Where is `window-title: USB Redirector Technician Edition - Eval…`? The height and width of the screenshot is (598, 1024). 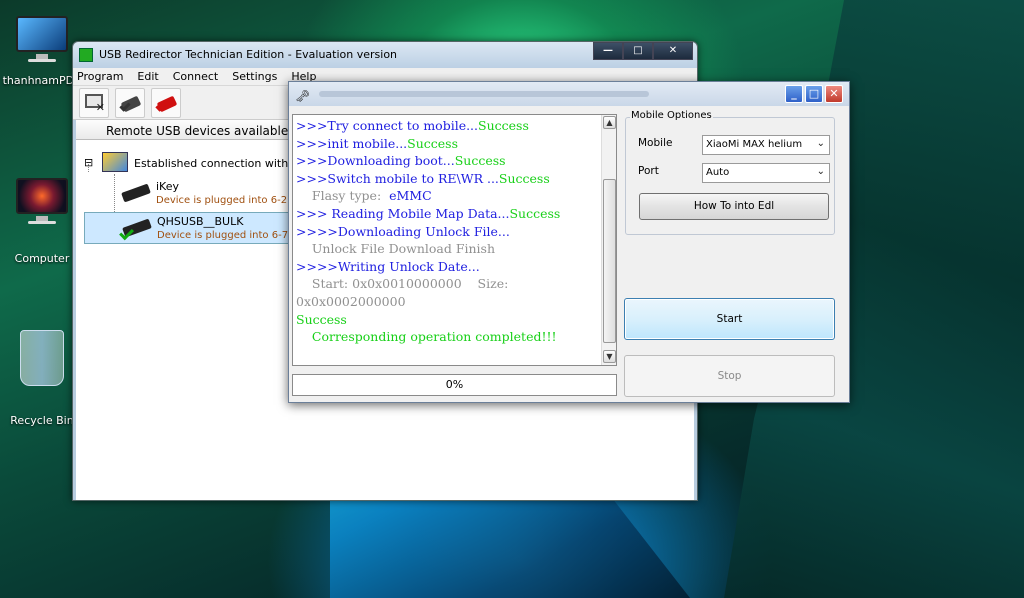 window-title: USB Redirector Technician Edition - Eval… is located at coordinates (248, 54).